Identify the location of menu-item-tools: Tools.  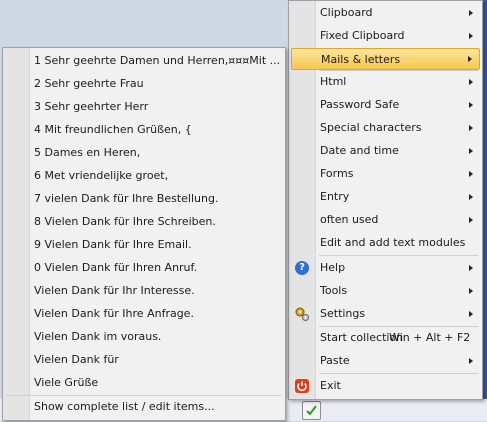
(385, 291).